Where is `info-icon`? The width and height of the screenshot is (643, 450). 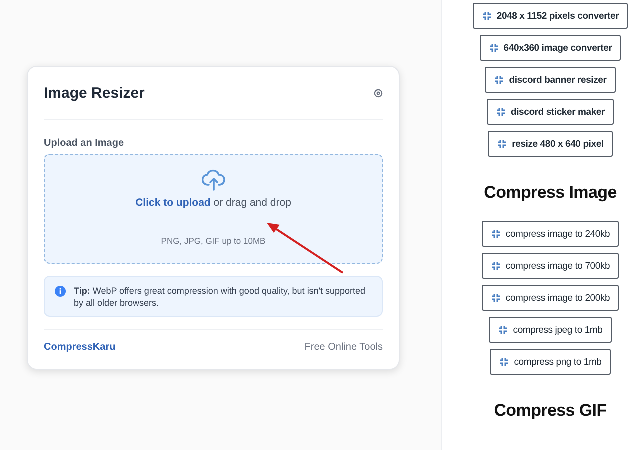 info-icon is located at coordinates (60, 291).